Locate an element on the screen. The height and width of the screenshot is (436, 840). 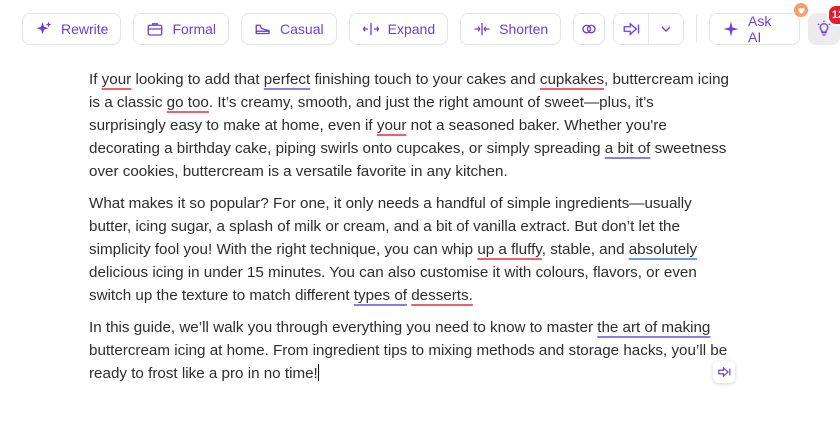
sneaker-icon is located at coordinates (262, 29).